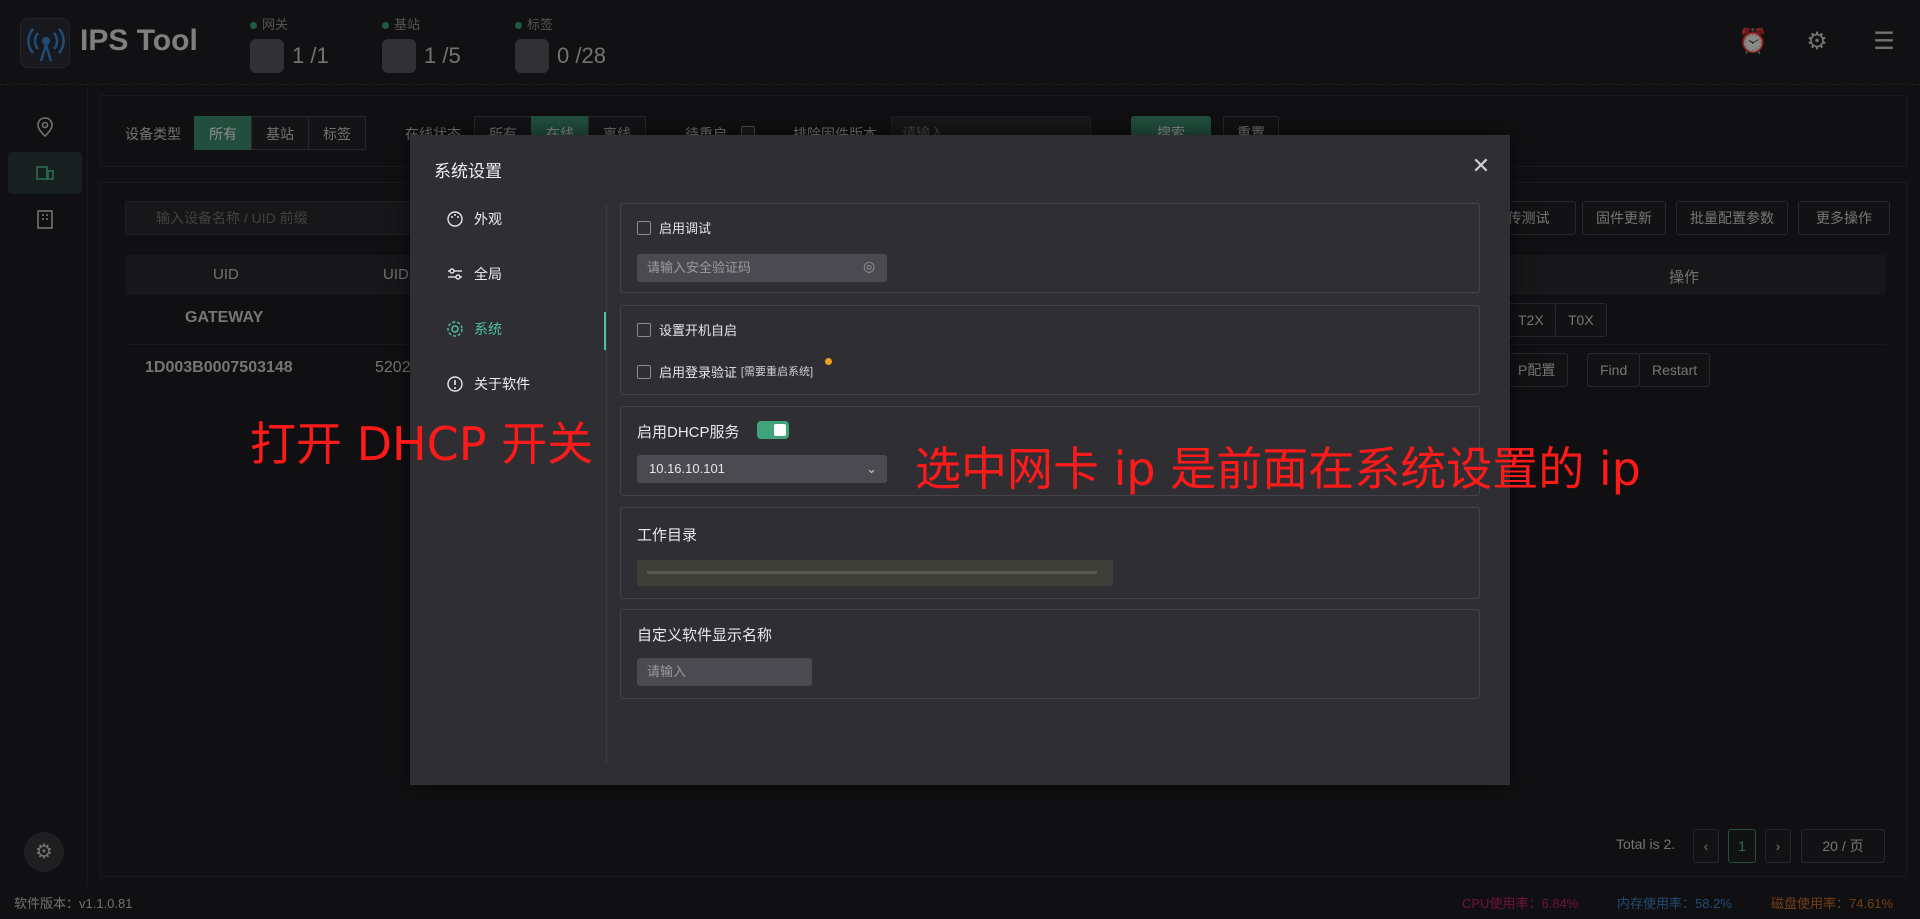  What do you see at coordinates (762, 469) in the screenshot?
I see `nic-ip-select: 10.16.10.101 ⌄` at bounding box center [762, 469].